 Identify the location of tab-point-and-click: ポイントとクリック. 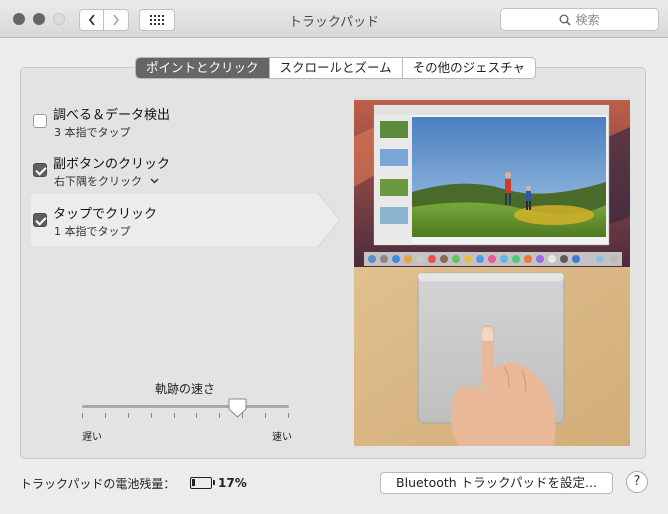
(202, 68).